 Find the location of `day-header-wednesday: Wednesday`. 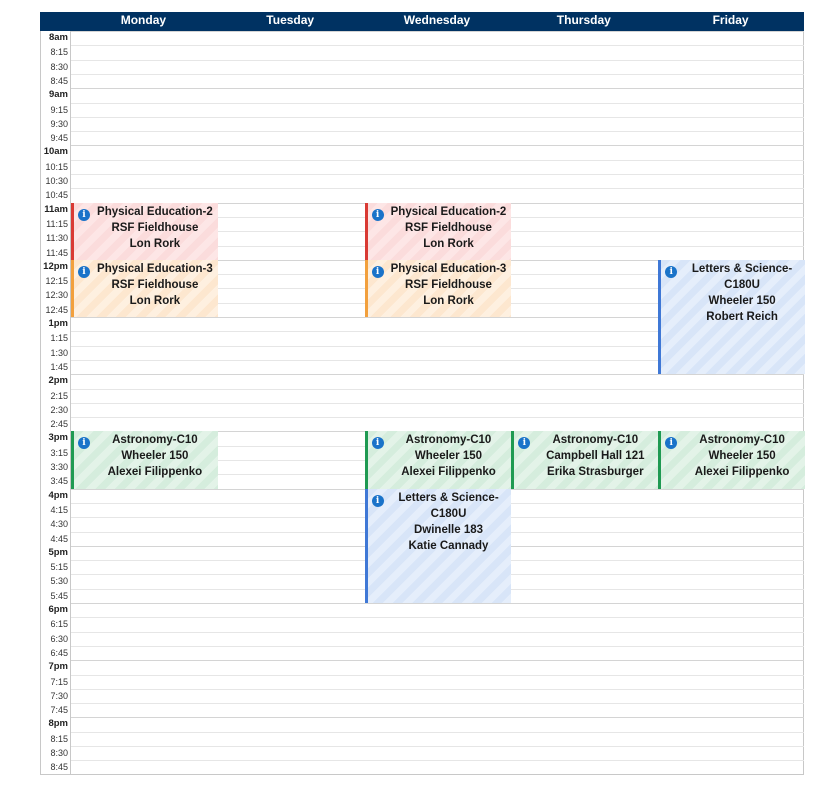

day-header-wednesday: Wednesday is located at coordinates (437, 20).